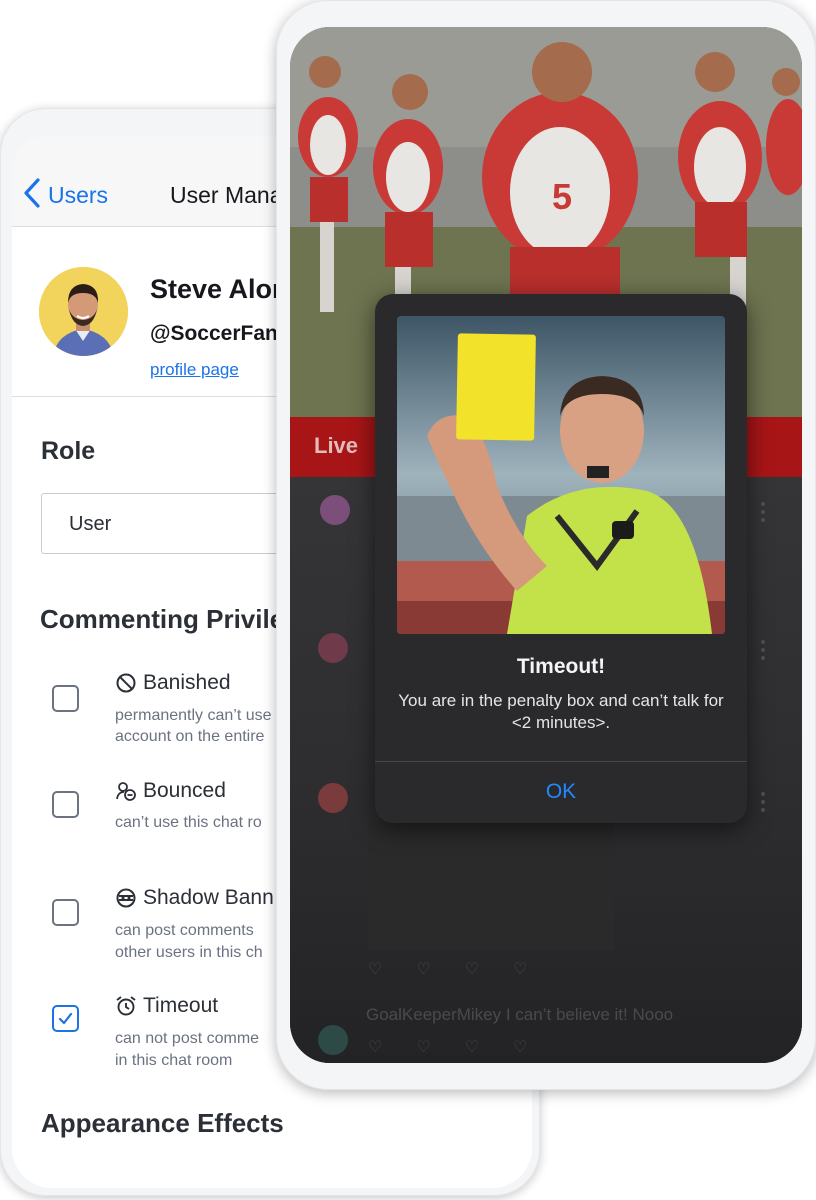  Describe the element at coordinates (126, 898) in the screenshot. I see `shadow-ban-icon` at that location.